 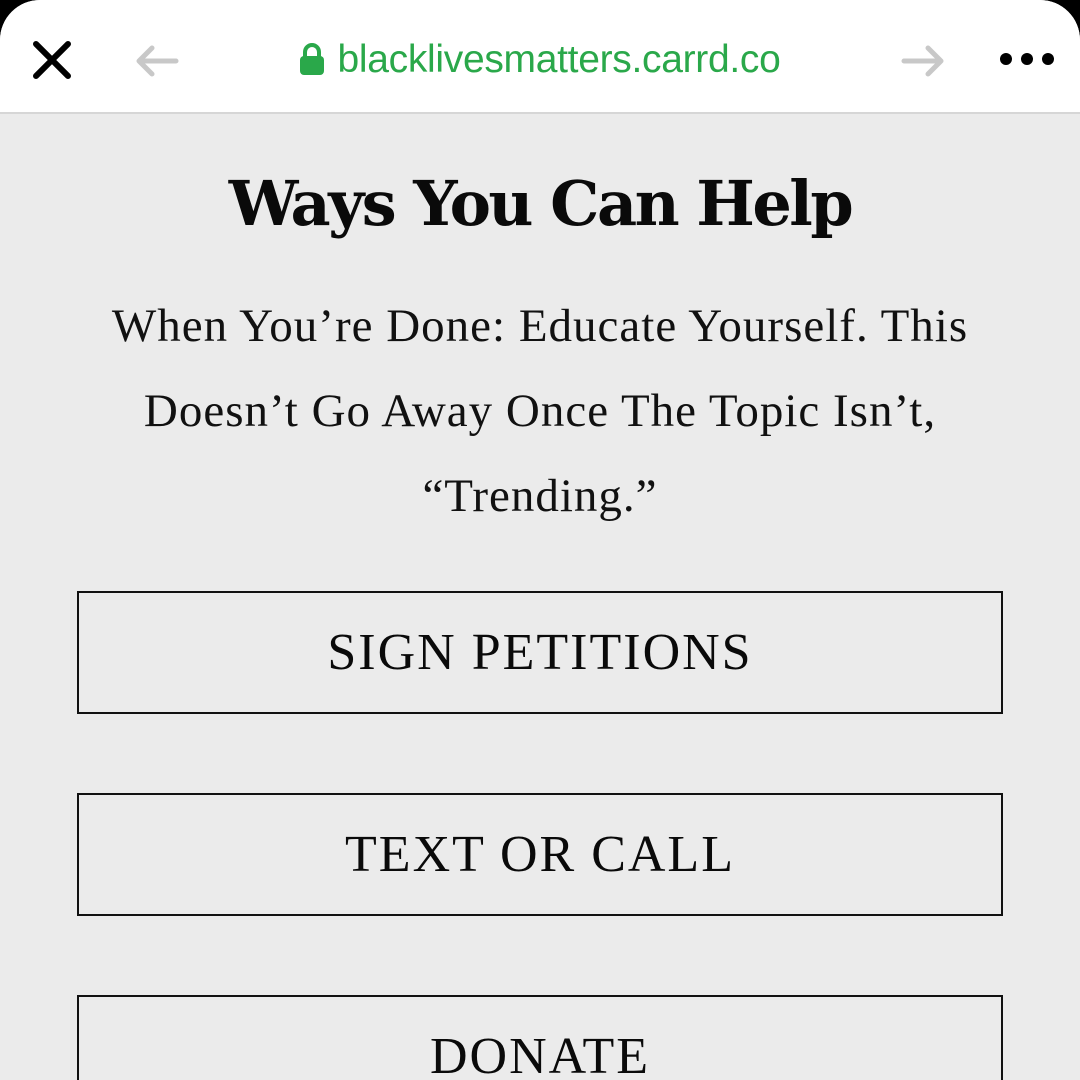 I want to click on text-or-call-button: TEXT OR CALL, so click(x=540, y=854).